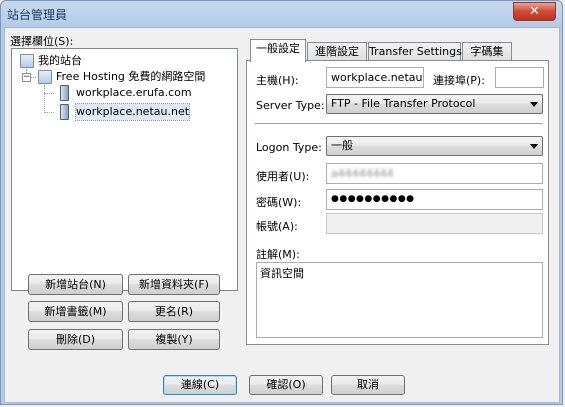 The width and height of the screenshot is (565, 407). What do you see at coordinates (134, 92) in the screenshot?
I see `tree-item-label: workplace.erufa.com` at bounding box center [134, 92].